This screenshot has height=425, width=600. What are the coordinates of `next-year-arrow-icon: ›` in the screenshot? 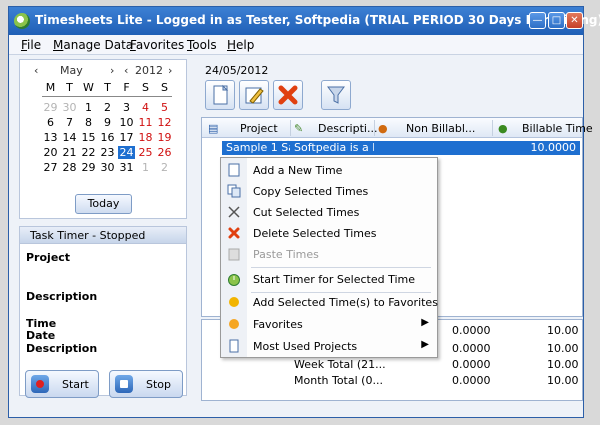 It's located at (170, 70).